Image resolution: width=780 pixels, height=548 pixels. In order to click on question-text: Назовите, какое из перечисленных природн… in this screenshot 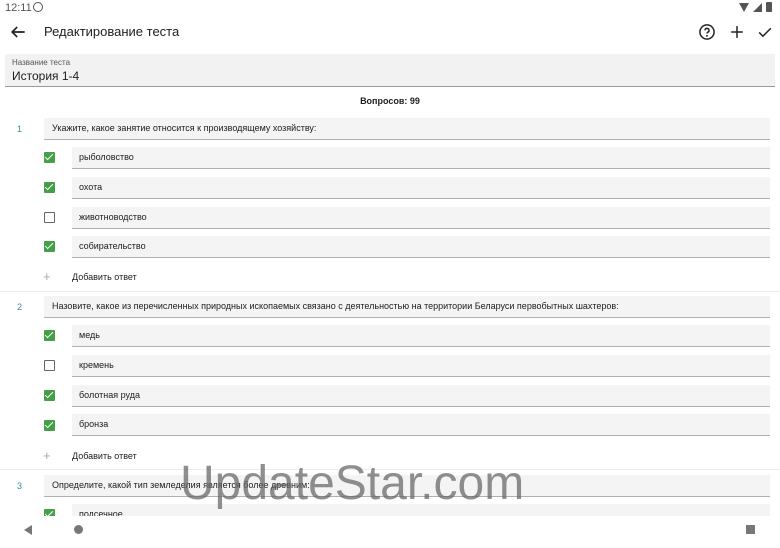, I will do `click(335, 306)`.